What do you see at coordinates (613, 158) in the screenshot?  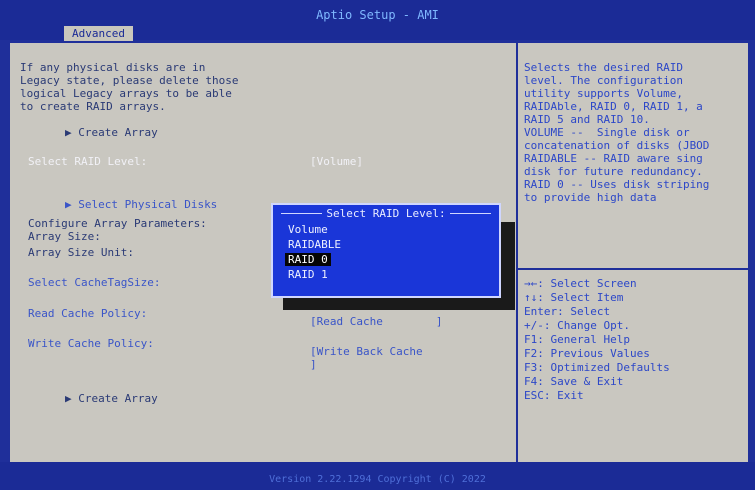 I see `help-line-8: RAIDABLE -- RAID aware sing` at bounding box center [613, 158].